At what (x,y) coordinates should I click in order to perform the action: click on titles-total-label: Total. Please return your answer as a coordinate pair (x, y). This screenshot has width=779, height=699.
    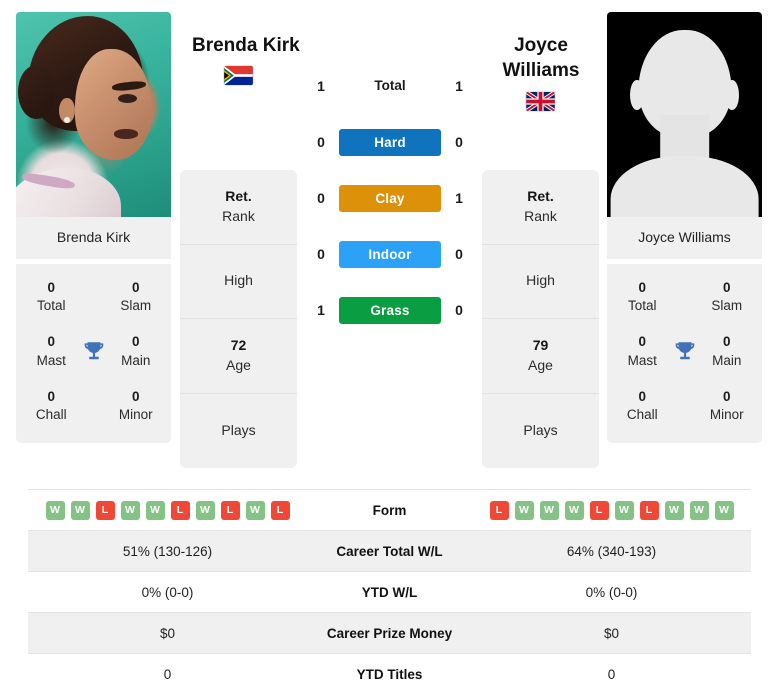
    Looking at the image, I should click on (51, 306).